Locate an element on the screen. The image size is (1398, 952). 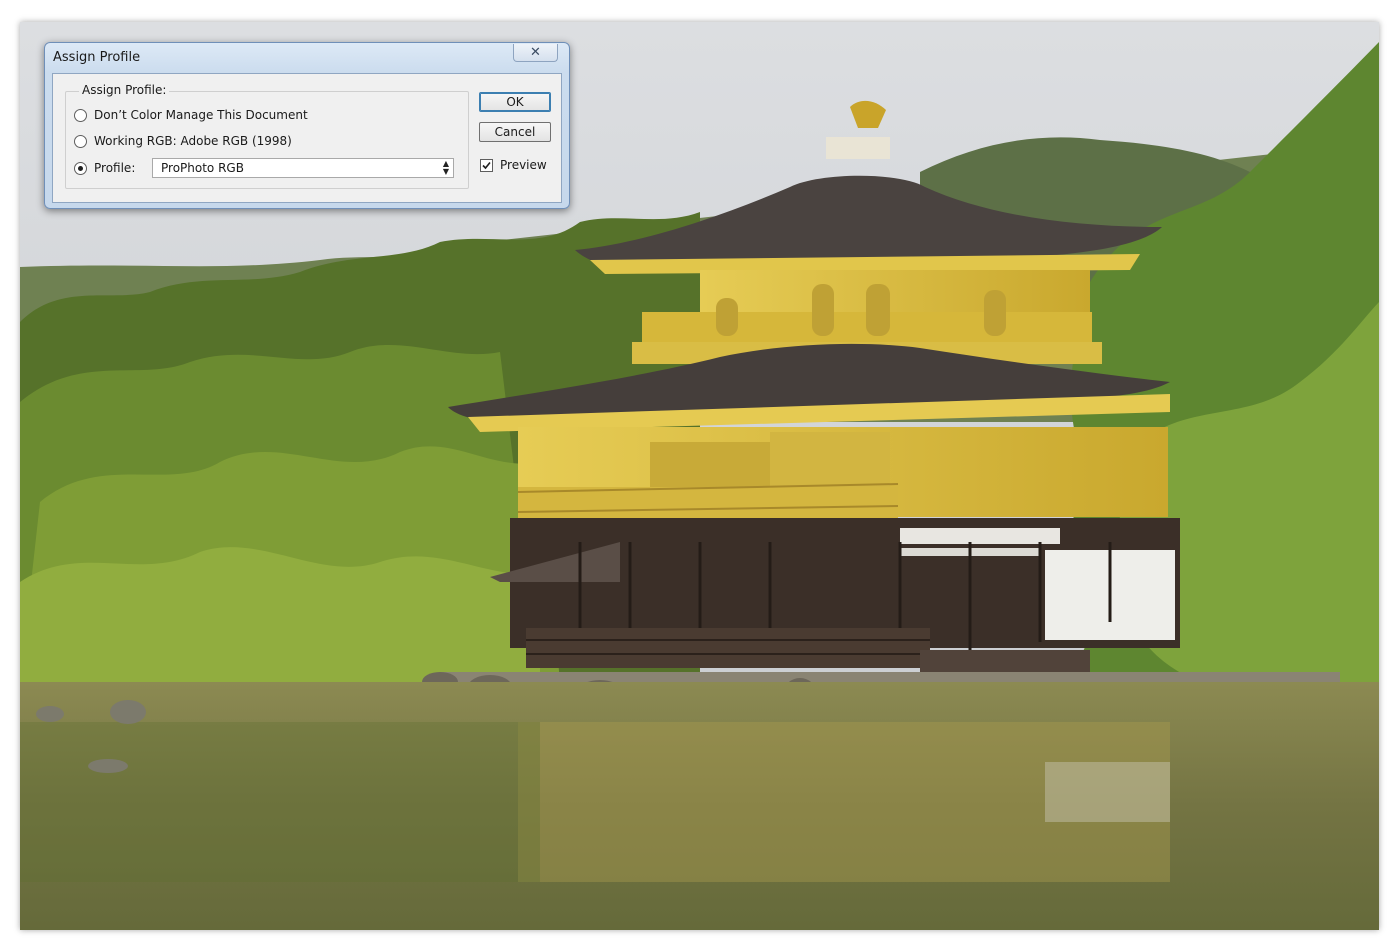
group-label: Assign Profile: is located at coordinates (124, 90).